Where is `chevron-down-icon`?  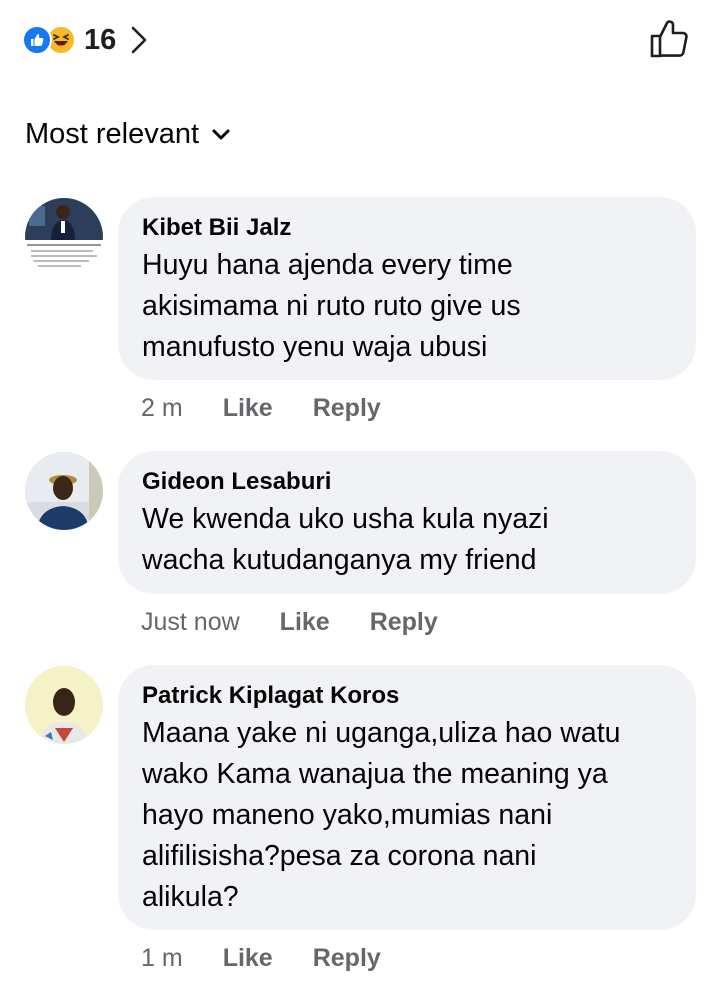 chevron-down-icon is located at coordinates (221, 135).